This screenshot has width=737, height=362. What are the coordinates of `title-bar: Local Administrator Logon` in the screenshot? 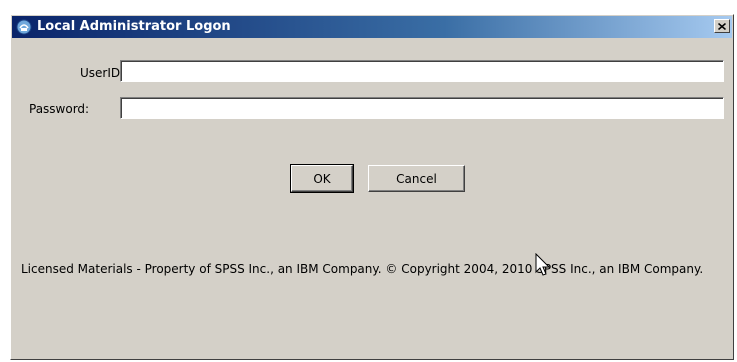 It's located at (372, 27).